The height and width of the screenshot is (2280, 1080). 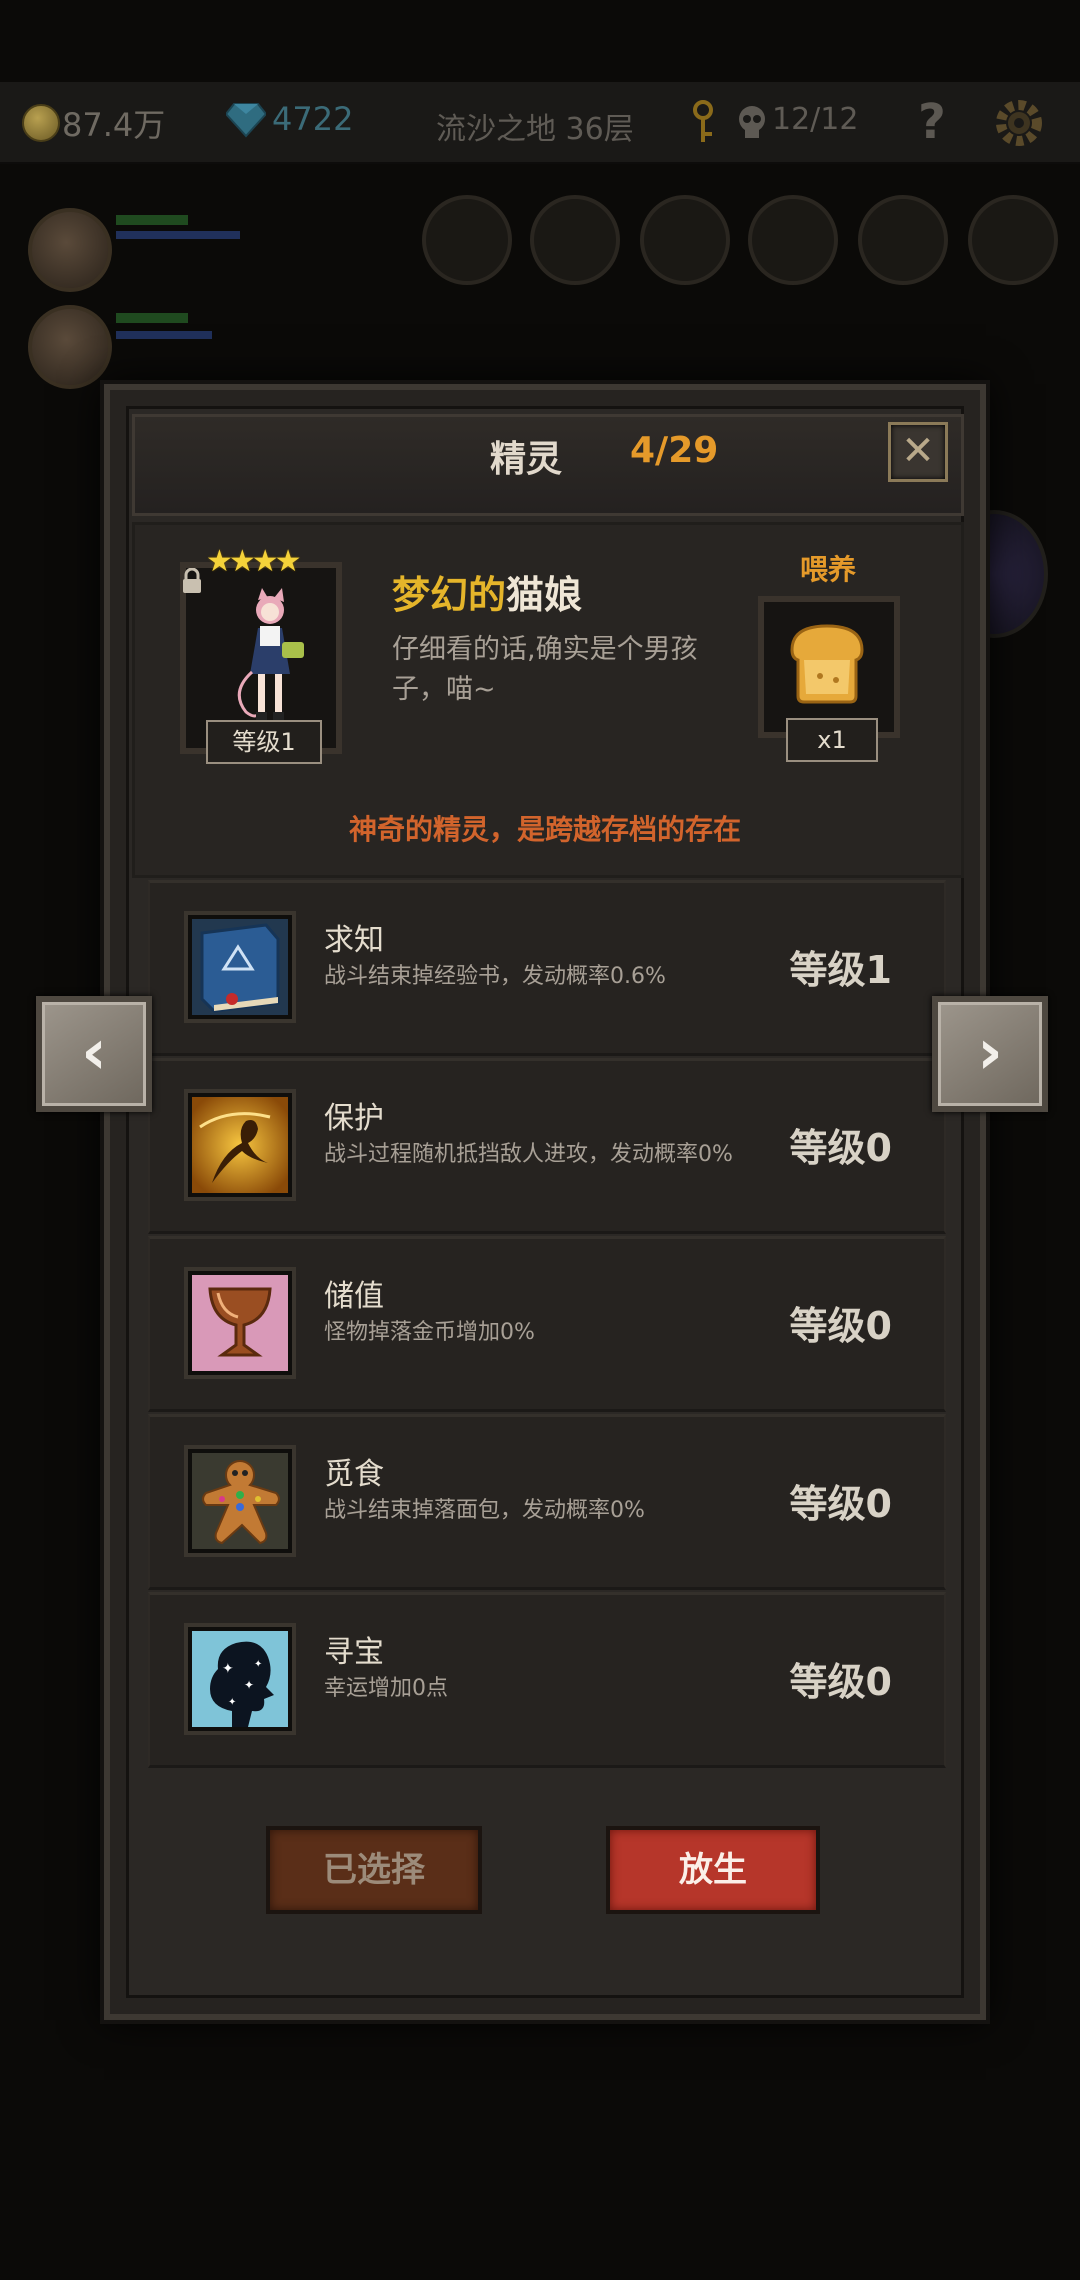 I want to click on sparkle-silhouette-icon: ✦ ✦ ✦ ✦, so click(x=240, y=1679).